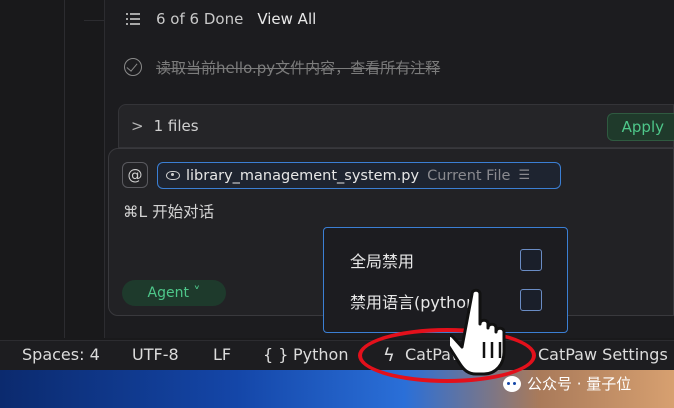 This screenshot has height=408, width=674. What do you see at coordinates (64, 169) in the screenshot?
I see `editor-gutter-divider` at bounding box center [64, 169].